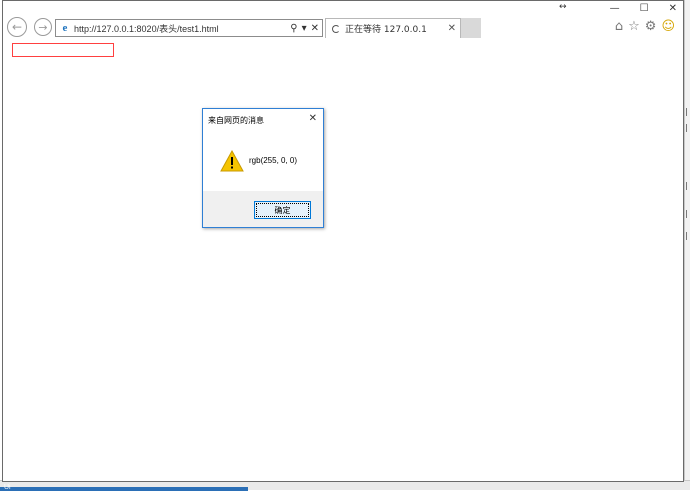 The height and width of the screenshot is (491, 690). I want to click on dialog-footer: 确定, so click(263, 209).